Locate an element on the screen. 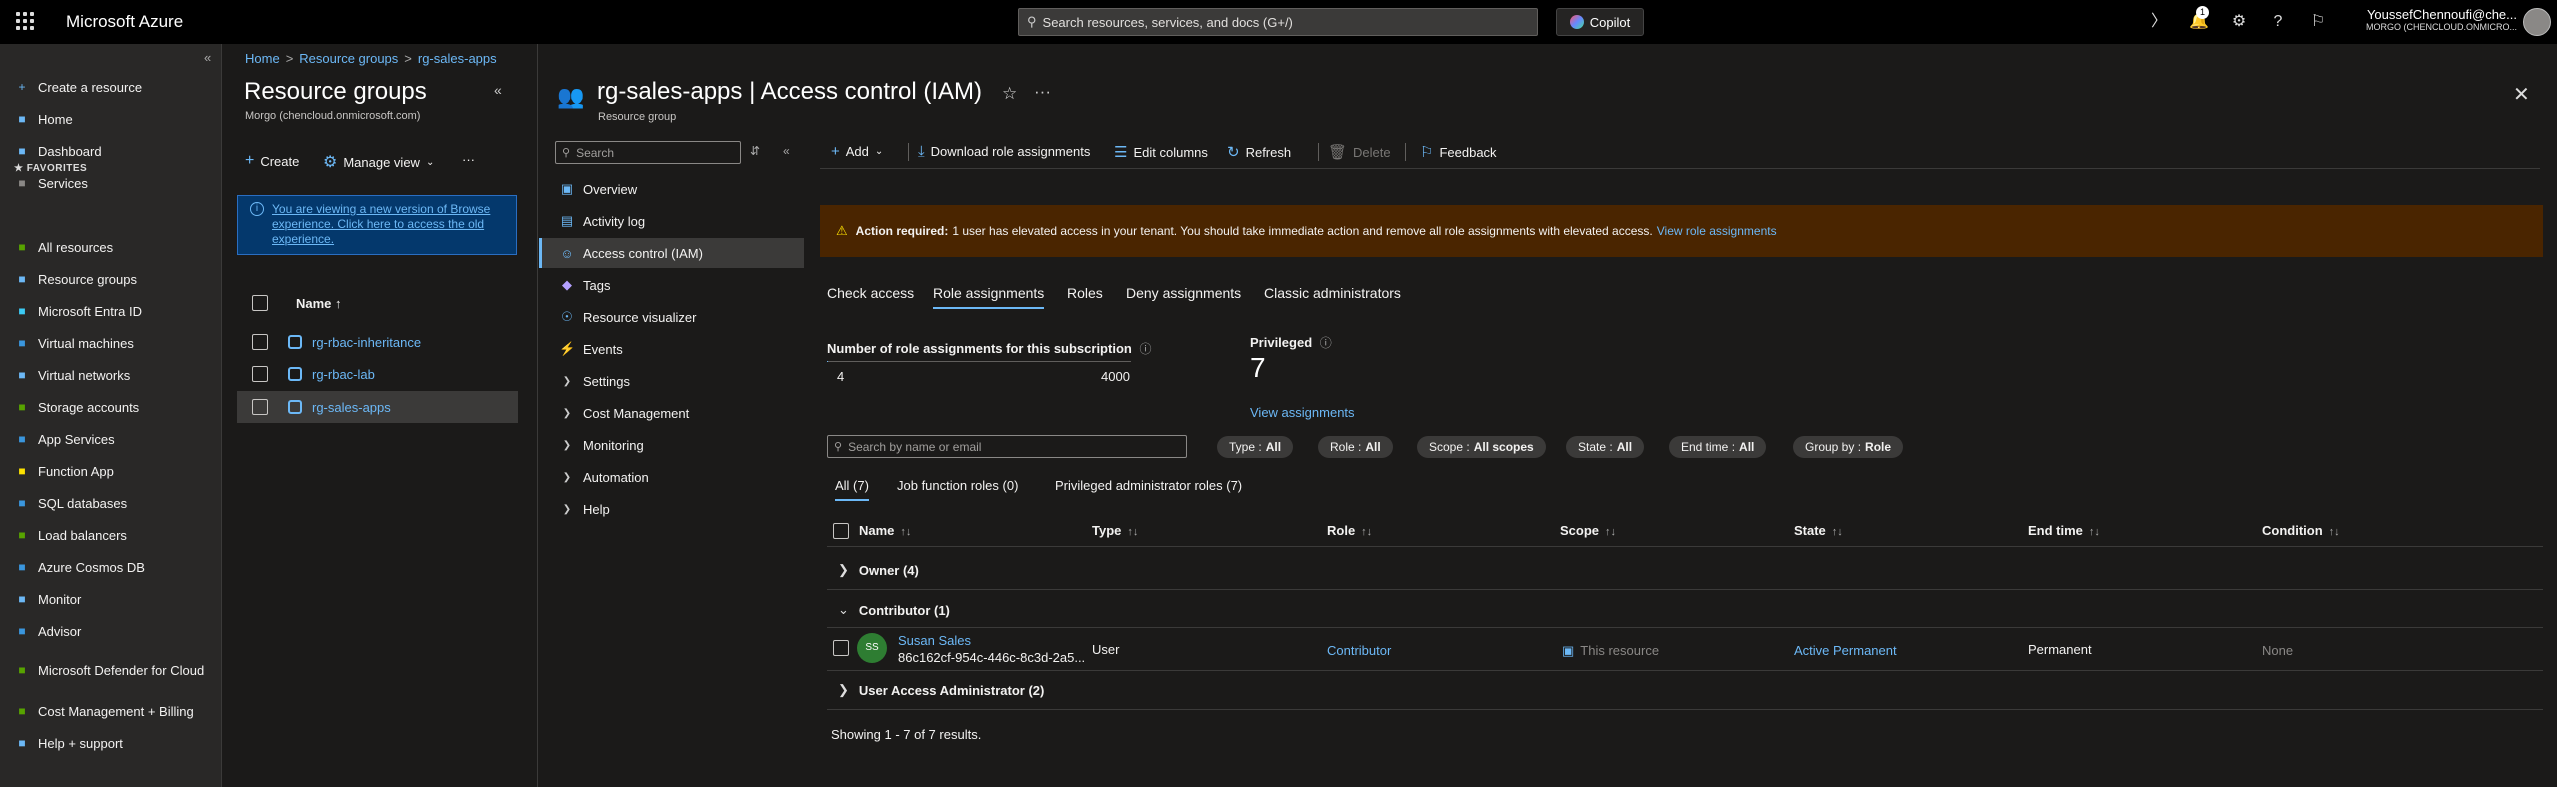 The height and width of the screenshot is (787, 2557). state-link: Active Permanent is located at coordinates (1845, 650).